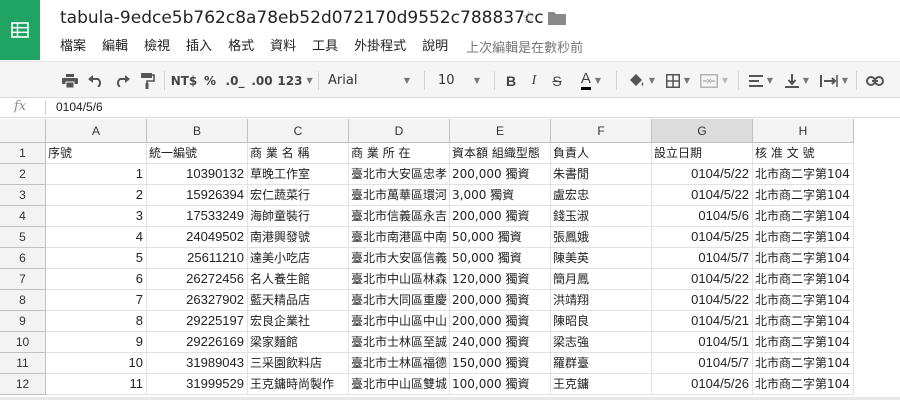  I want to click on increase-decimal-button: .00, so click(262, 80).